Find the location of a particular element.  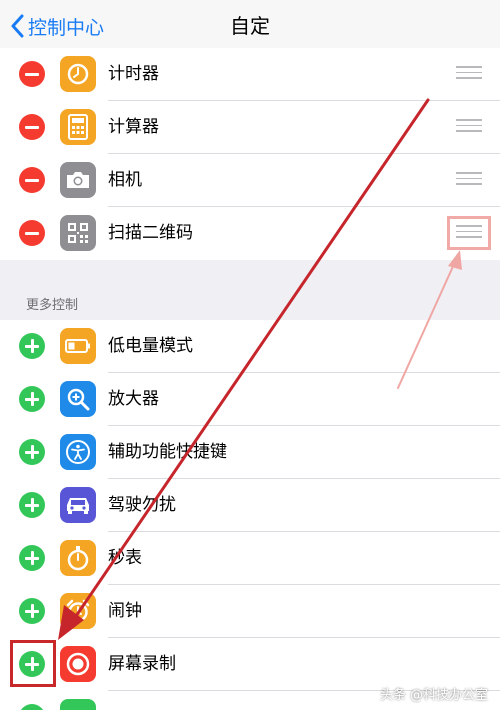

arrowhead-pink is located at coordinates (455, 260).